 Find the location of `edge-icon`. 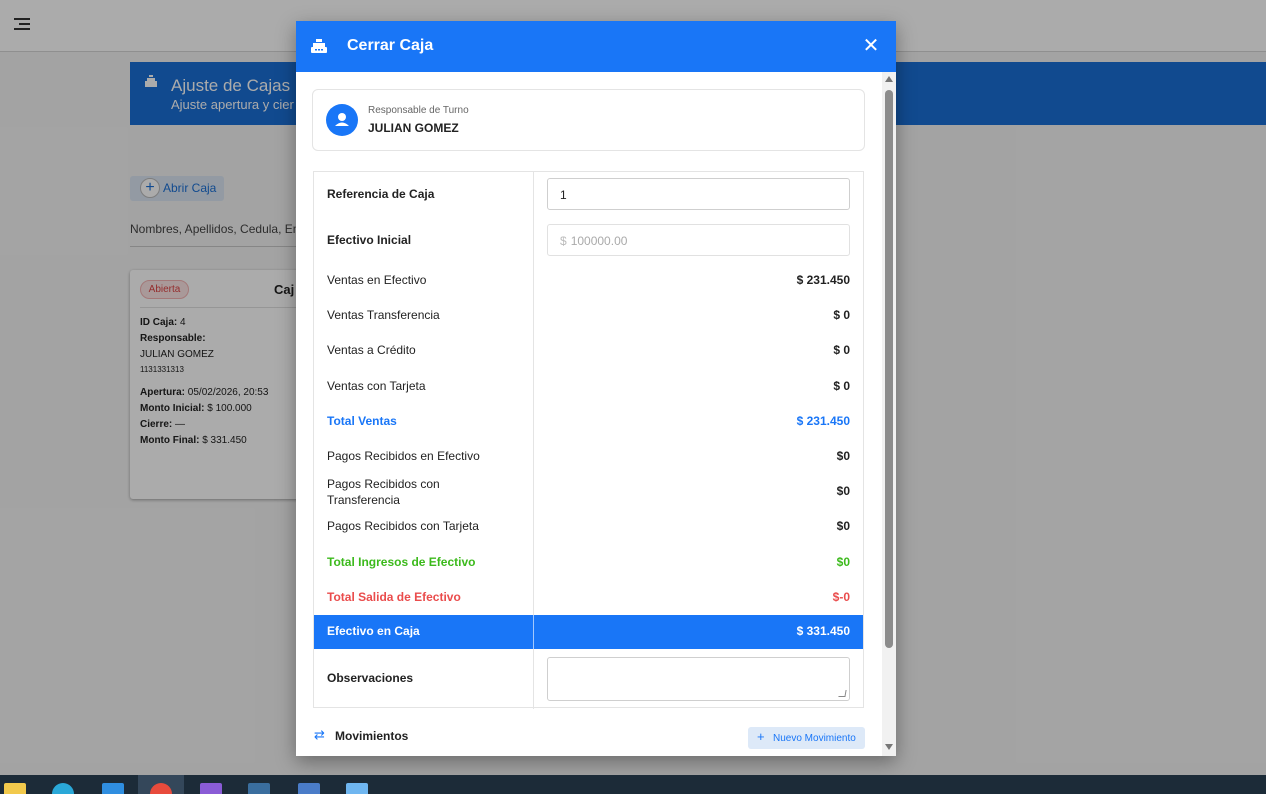

edge-icon is located at coordinates (63, 788).